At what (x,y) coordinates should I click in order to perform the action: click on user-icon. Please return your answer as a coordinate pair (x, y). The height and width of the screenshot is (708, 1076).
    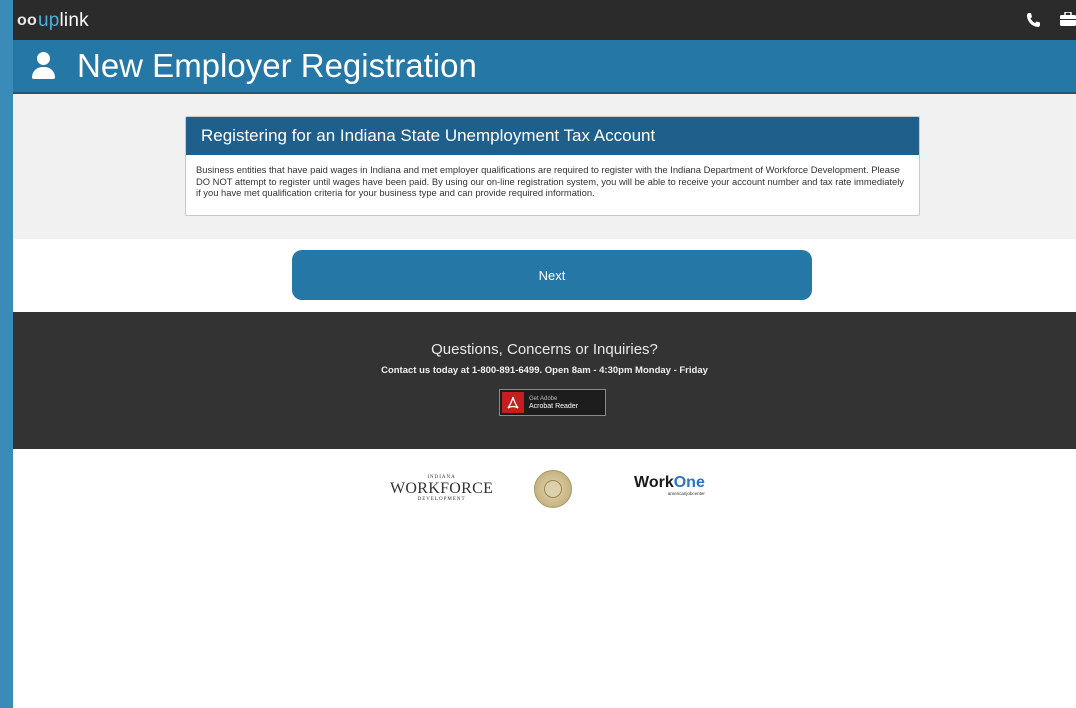
    Looking at the image, I should click on (44, 66).